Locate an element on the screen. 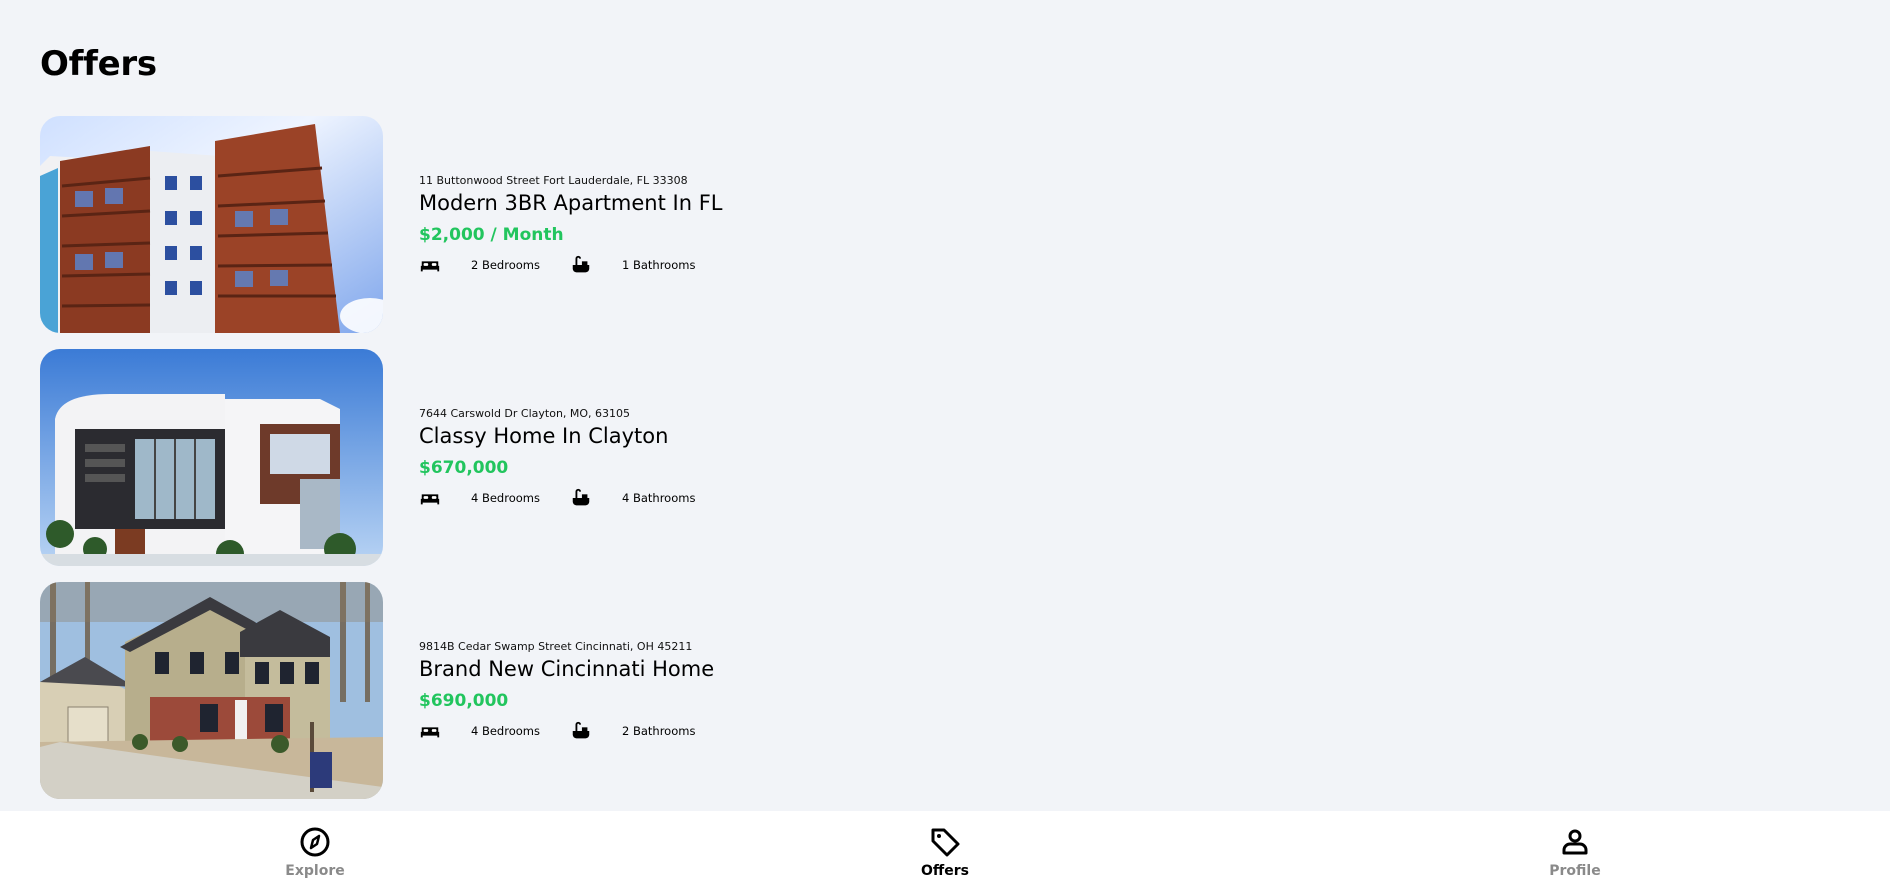  bedrooms-label: 2 Bedrooms is located at coordinates (505, 264).